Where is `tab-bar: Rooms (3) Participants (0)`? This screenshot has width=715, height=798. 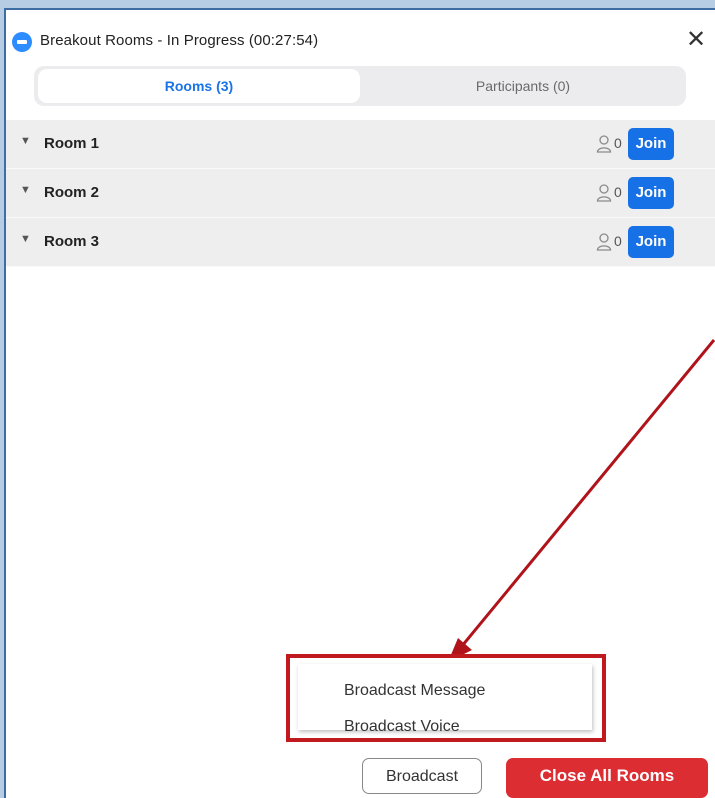
tab-bar: Rooms (3) Participants (0) is located at coordinates (360, 86).